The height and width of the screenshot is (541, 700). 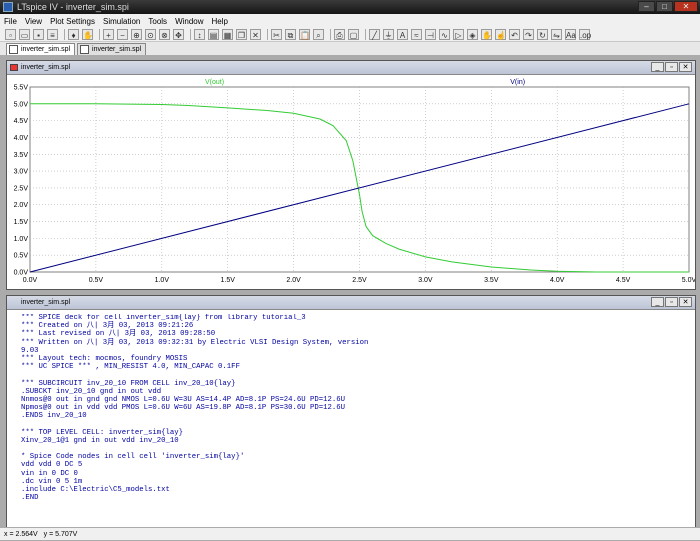 I want to click on y-tick-label: 4.0V, so click(x=21, y=138).